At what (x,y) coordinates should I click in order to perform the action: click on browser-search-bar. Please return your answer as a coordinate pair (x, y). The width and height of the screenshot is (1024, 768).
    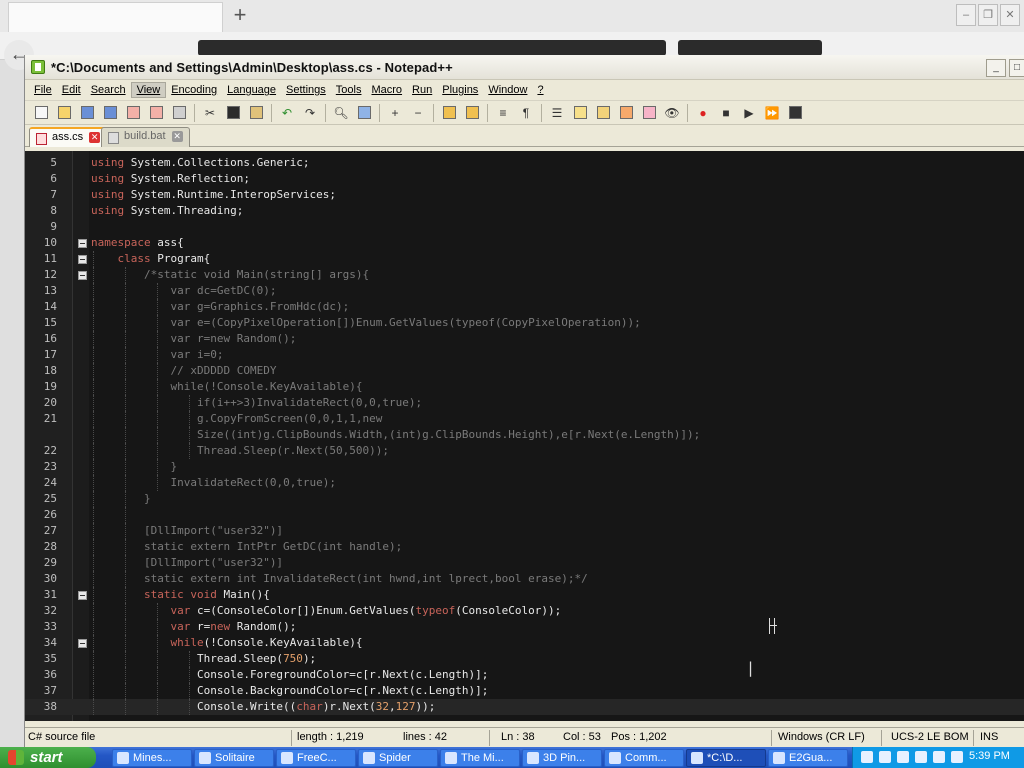
    Looking at the image, I should click on (750, 48).